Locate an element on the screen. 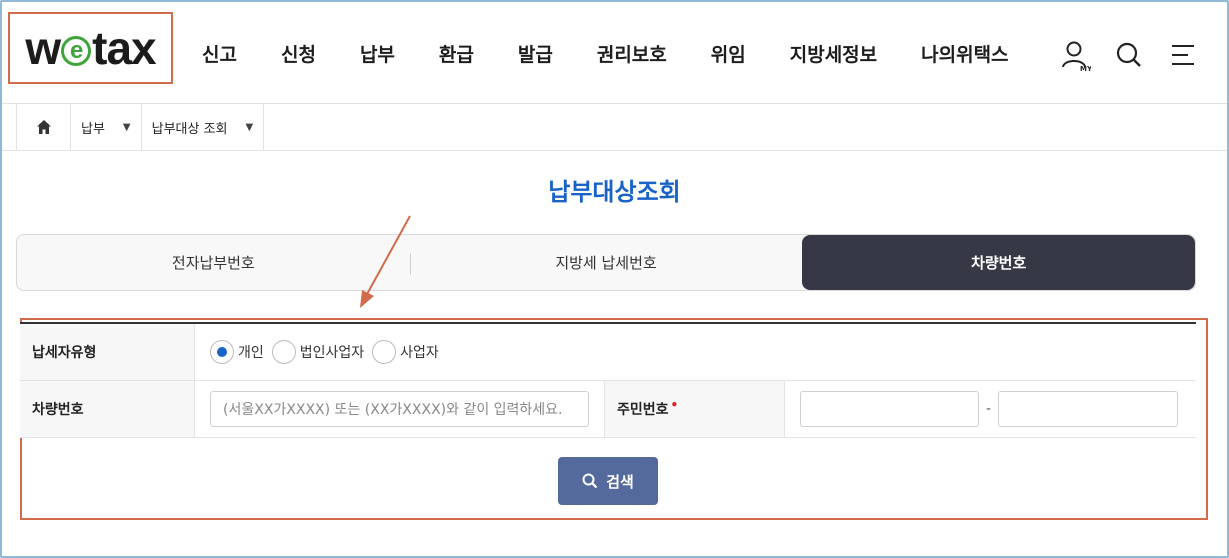 This screenshot has height=558, width=1229. breadcrumb: 납부 ▼ 납부대상 조회 ▼ is located at coordinates (140, 127).